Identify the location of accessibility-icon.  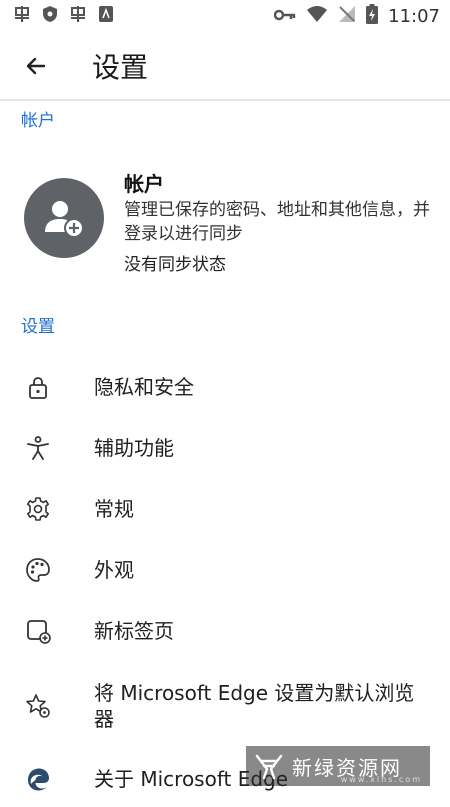
(38, 448).